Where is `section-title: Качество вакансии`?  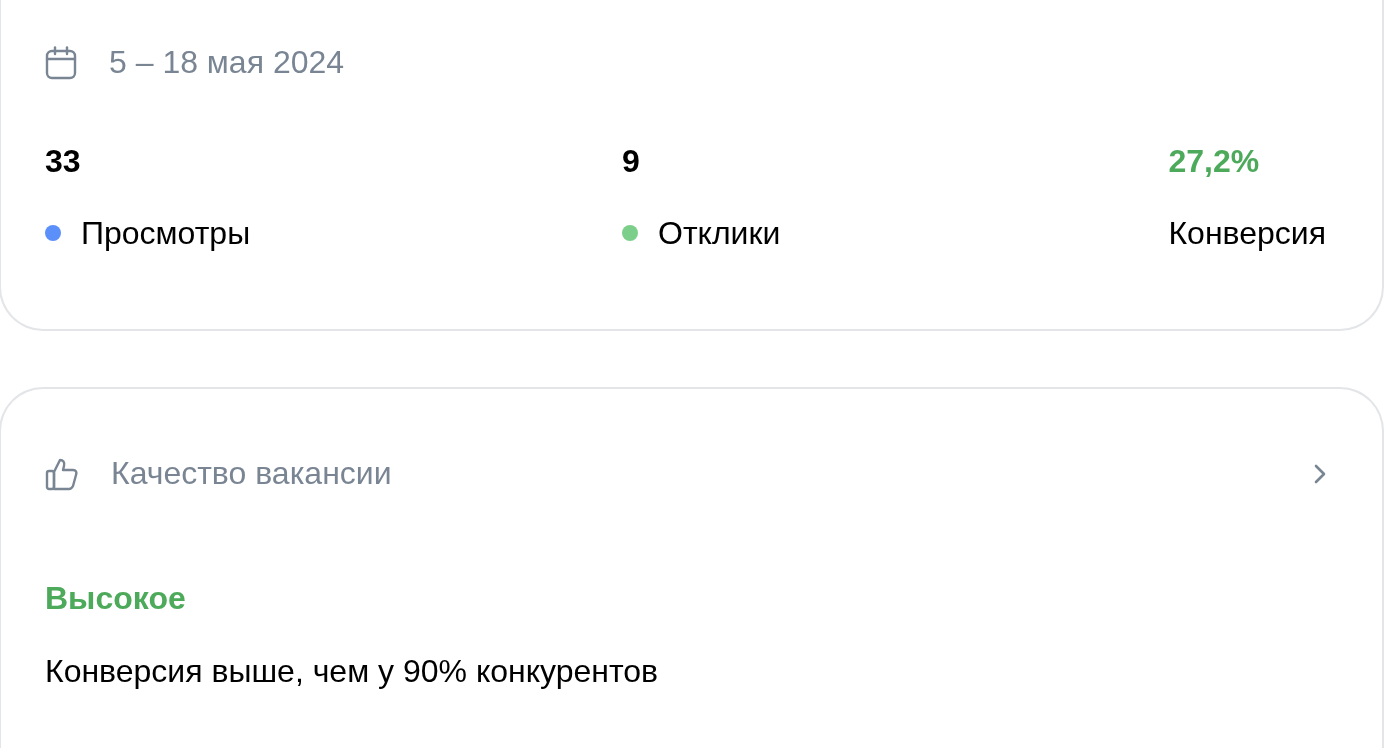
section-title: Качество вакансии is located at coordinates (251, 473).